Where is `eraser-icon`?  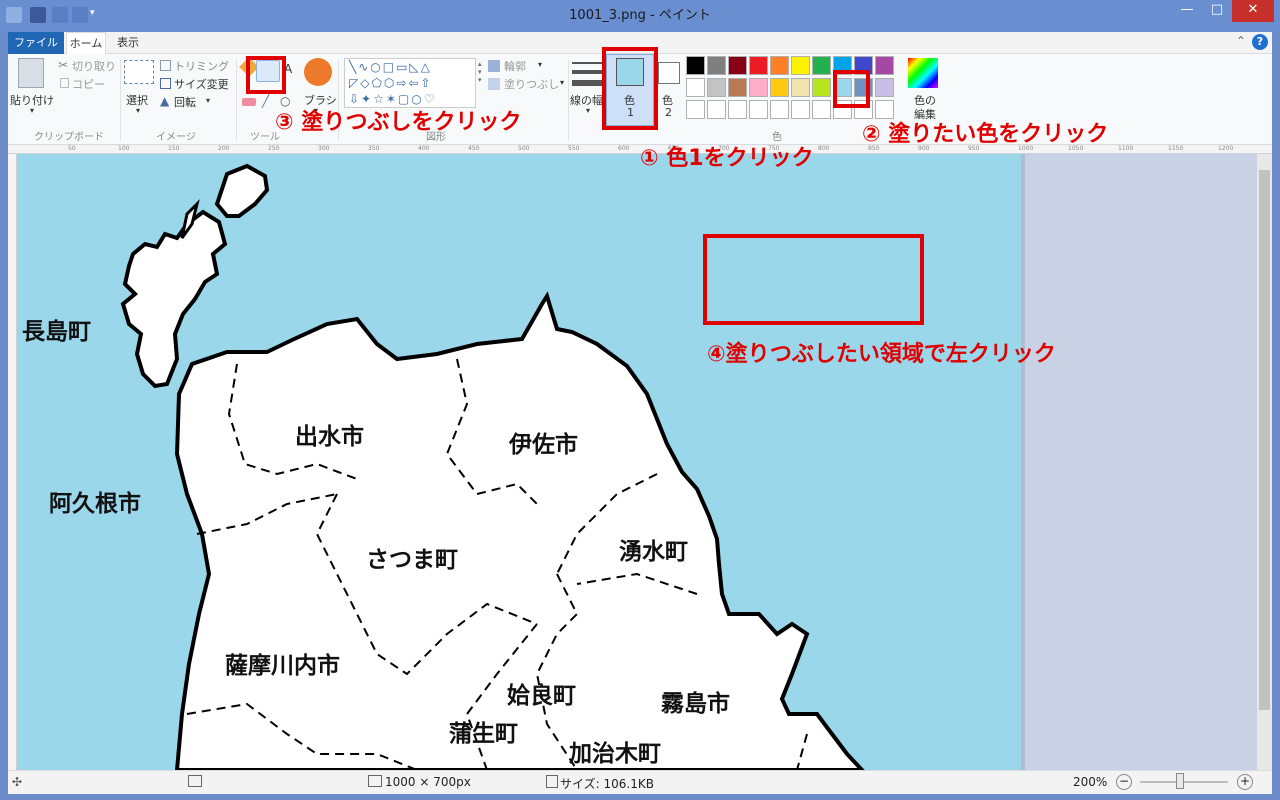 eraser-icon is located at coordinates (249, 102).